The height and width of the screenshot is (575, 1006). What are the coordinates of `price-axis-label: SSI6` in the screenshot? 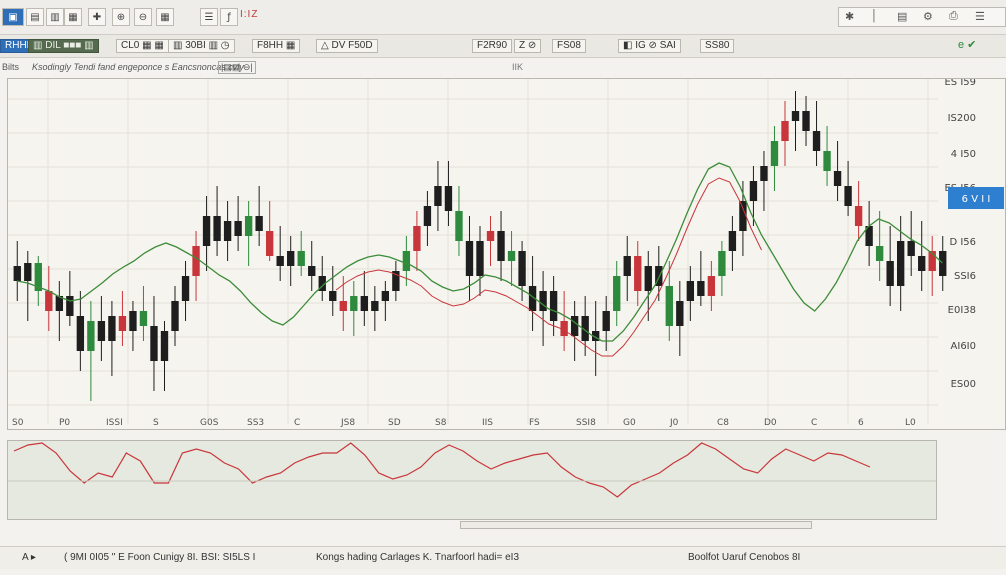 It's located at (965, 276).